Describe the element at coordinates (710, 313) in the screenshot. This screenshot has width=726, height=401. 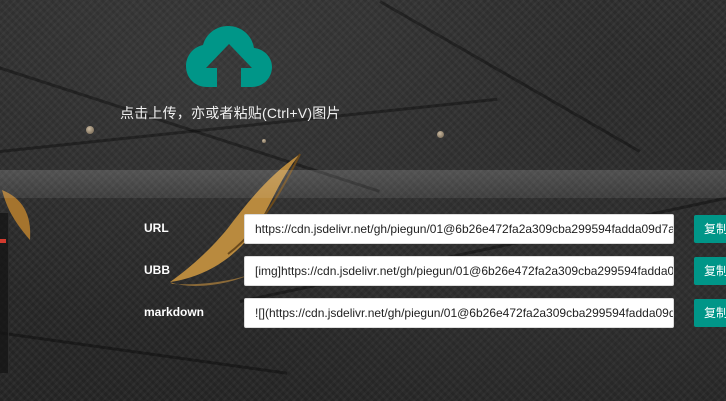
I see `copy-markdown-button: 复制` at that location.